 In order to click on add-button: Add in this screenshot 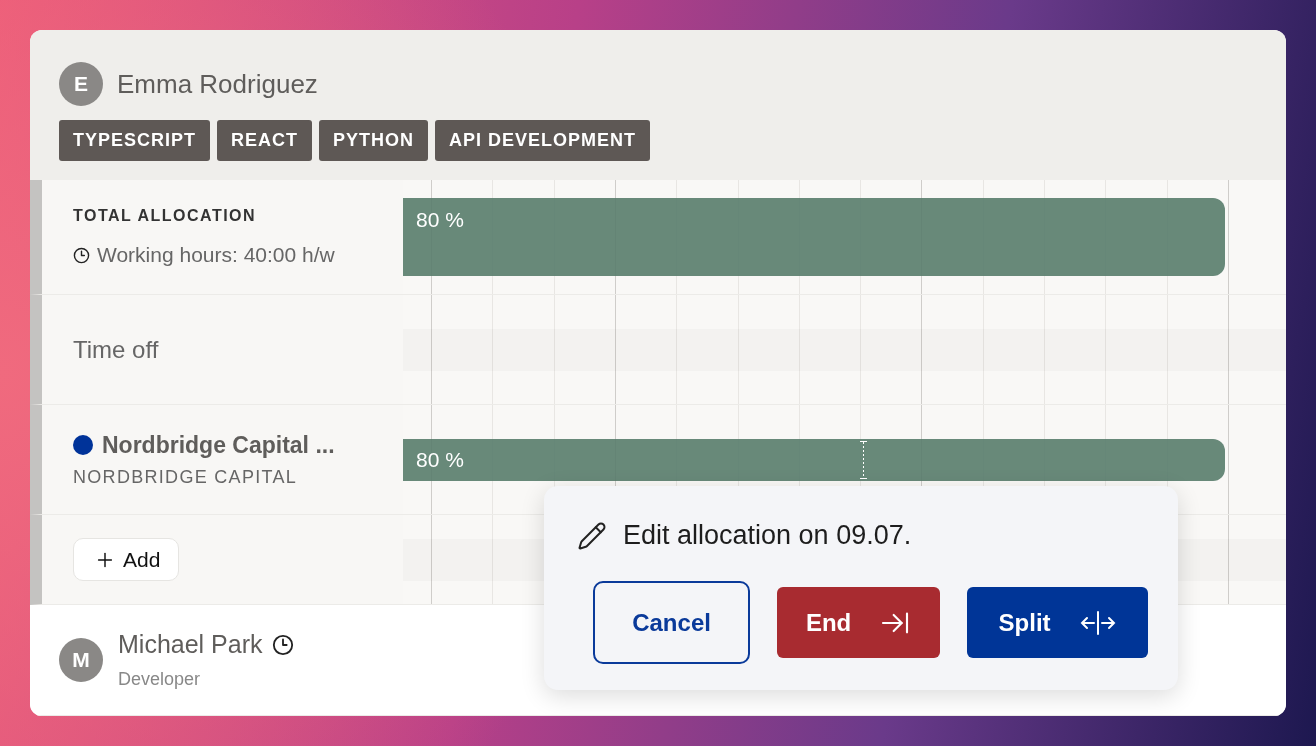, I will do `click(126, 559)`.